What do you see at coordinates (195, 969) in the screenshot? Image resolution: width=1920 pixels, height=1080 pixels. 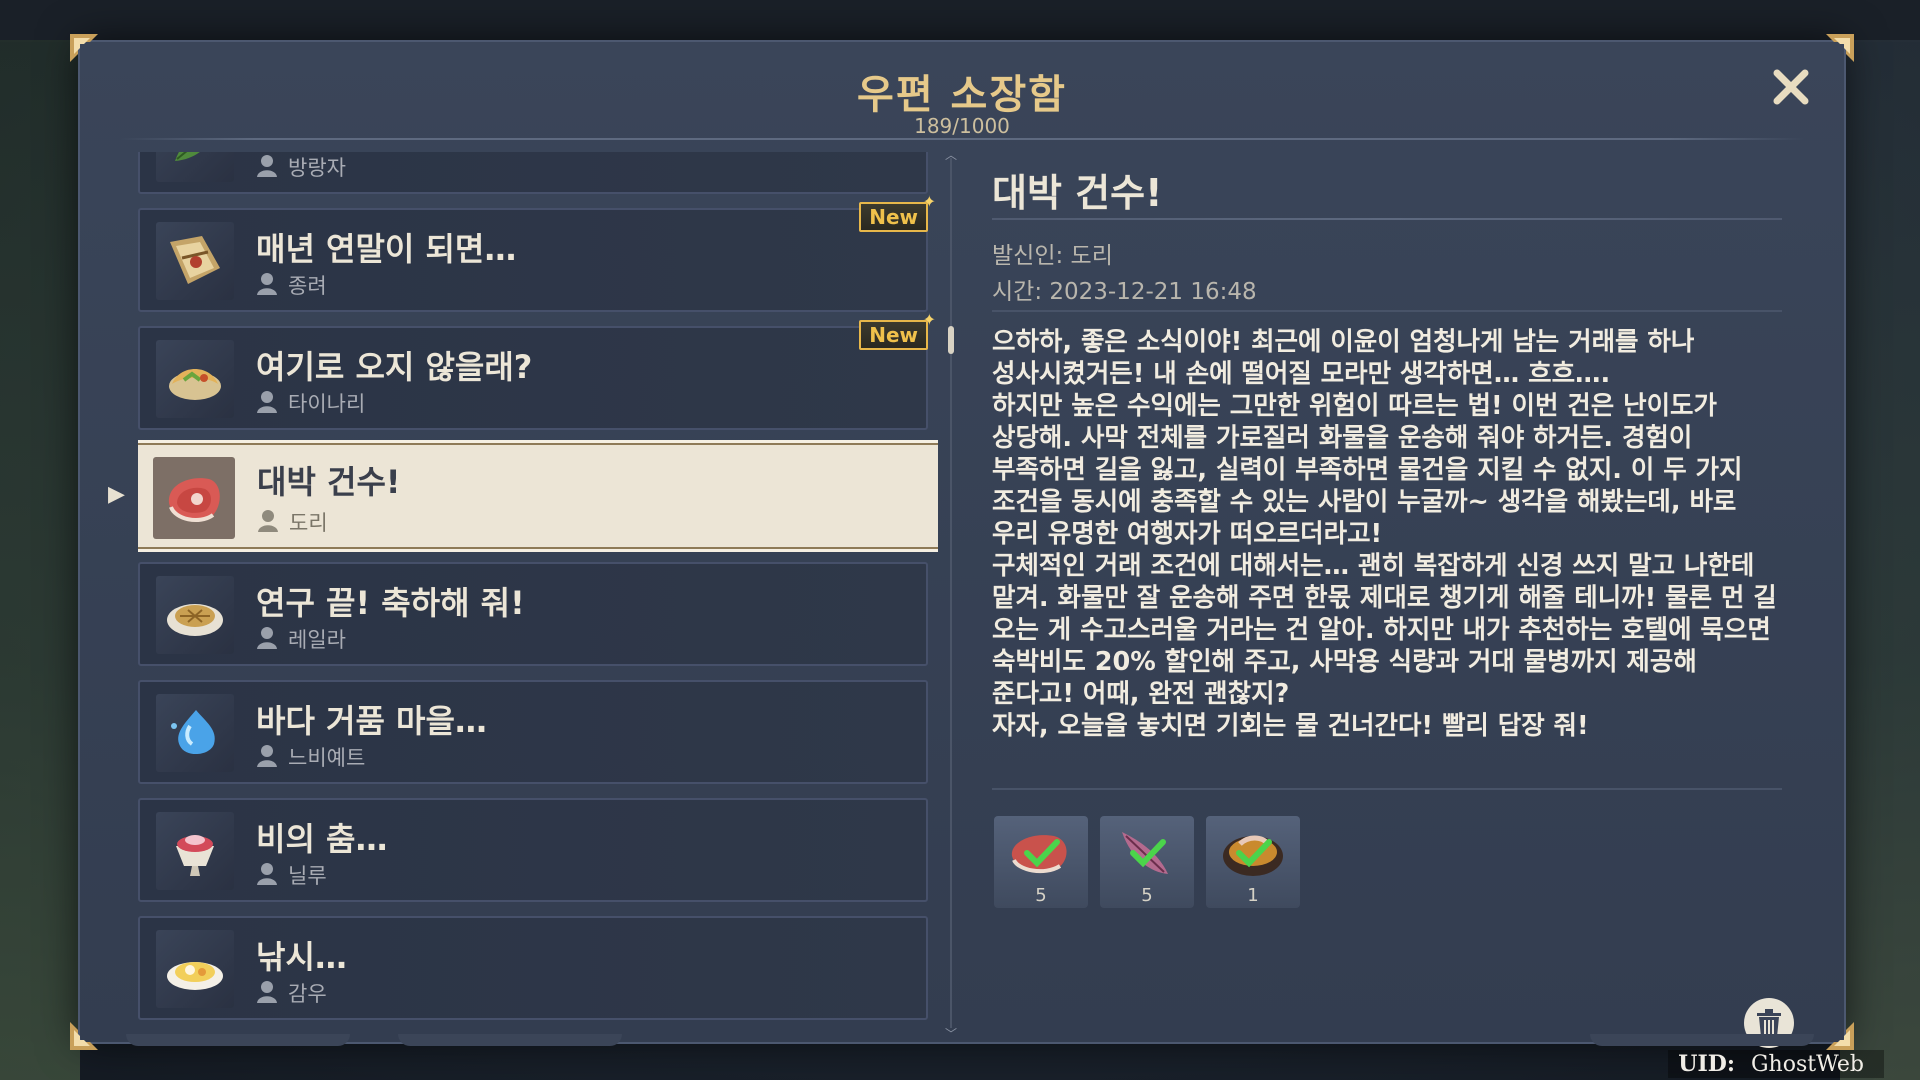 I see `rice-dish-icon` at bounding box center [195, 969].